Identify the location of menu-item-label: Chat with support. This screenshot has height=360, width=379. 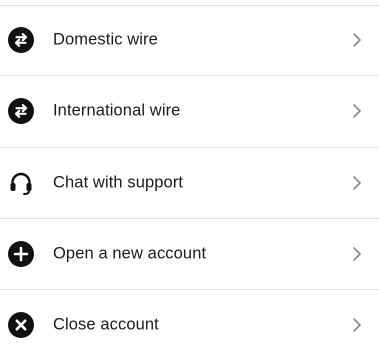
(118, 182).